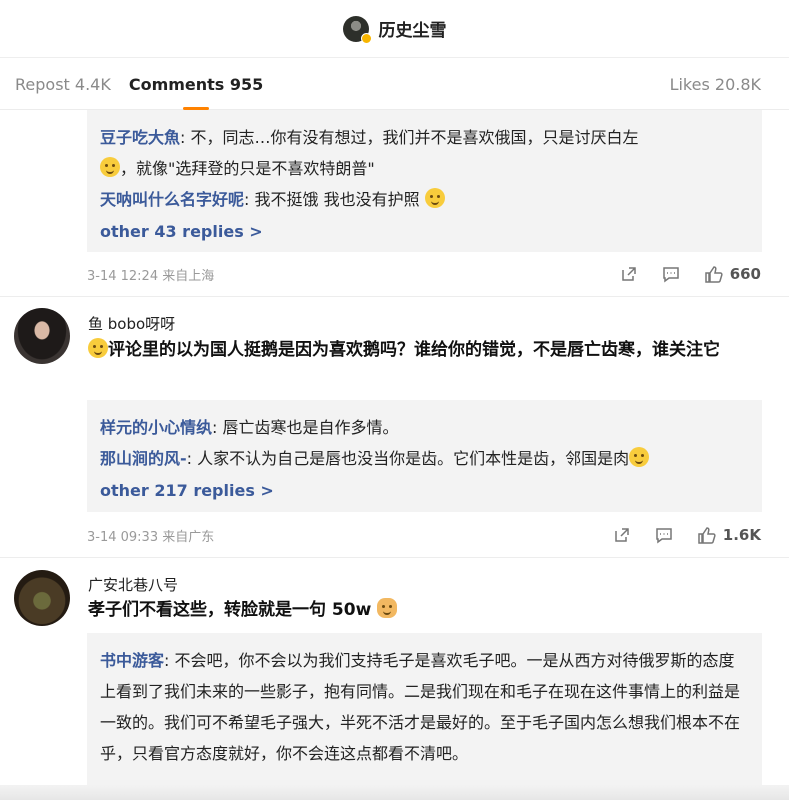  I want to click on tab-repost: Repost 4.4K, so click(63, 83).